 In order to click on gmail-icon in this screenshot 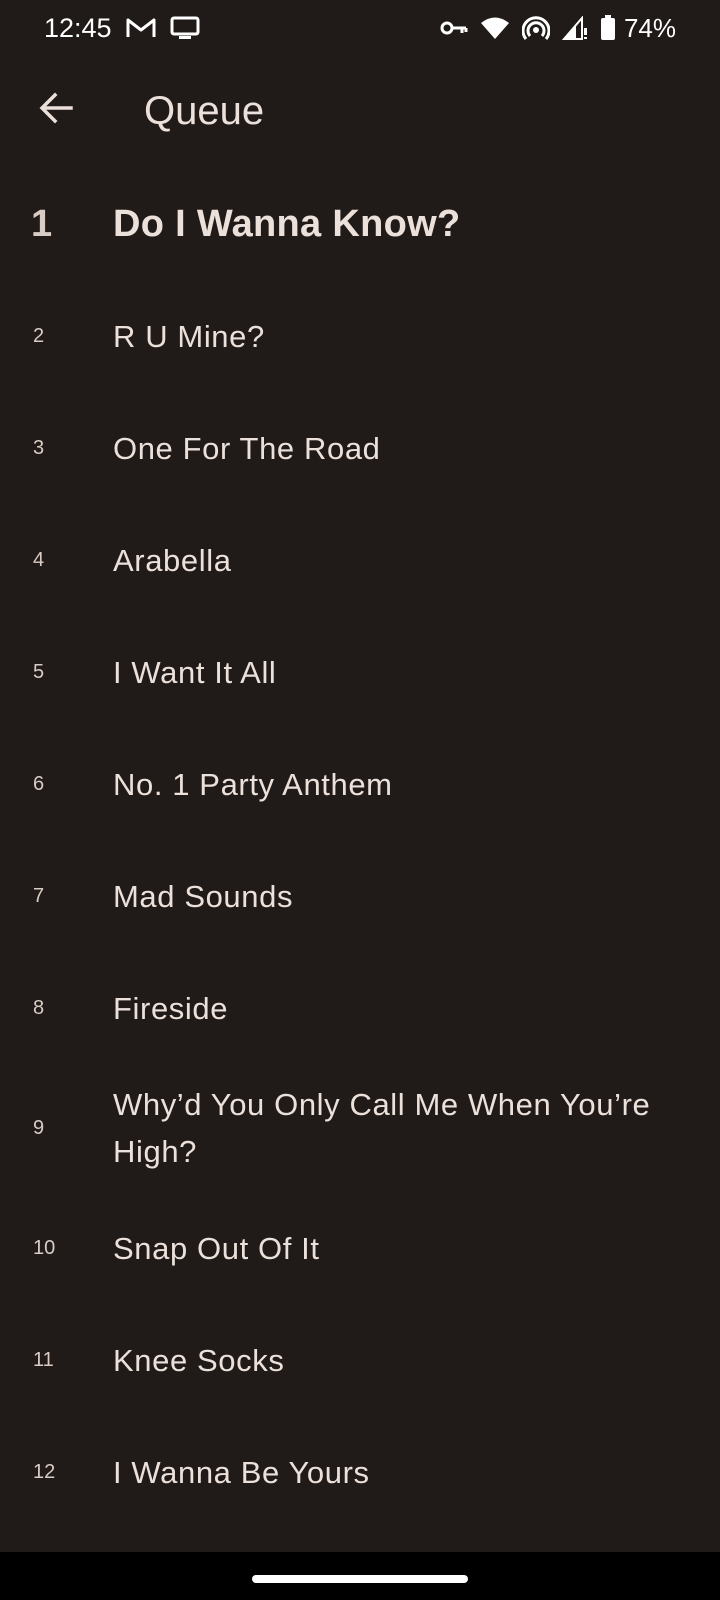, I will do `click(141, 28)`.